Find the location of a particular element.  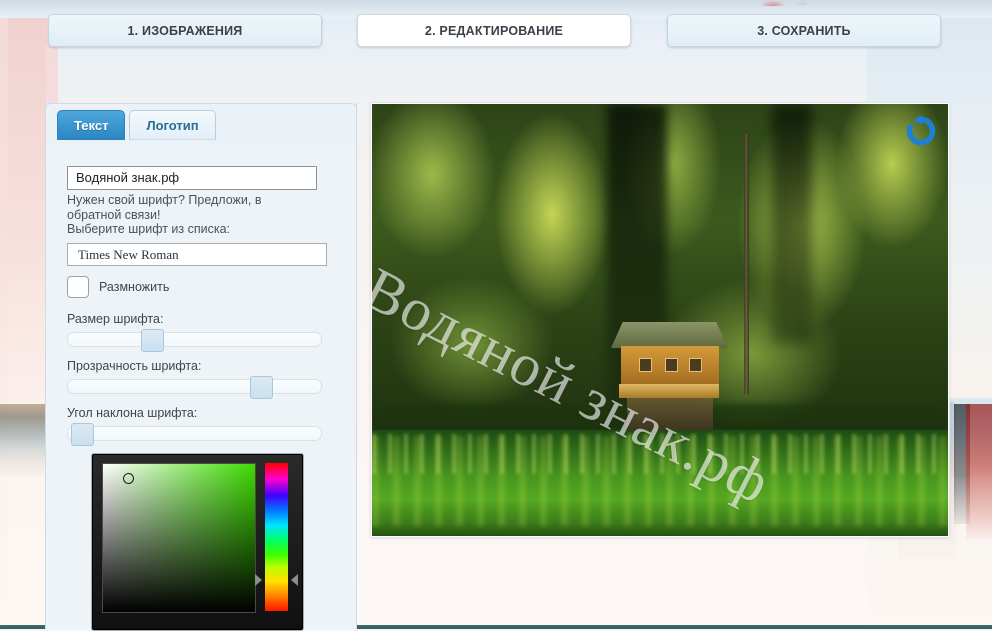

color-picker is located at coordinates (197, 542).